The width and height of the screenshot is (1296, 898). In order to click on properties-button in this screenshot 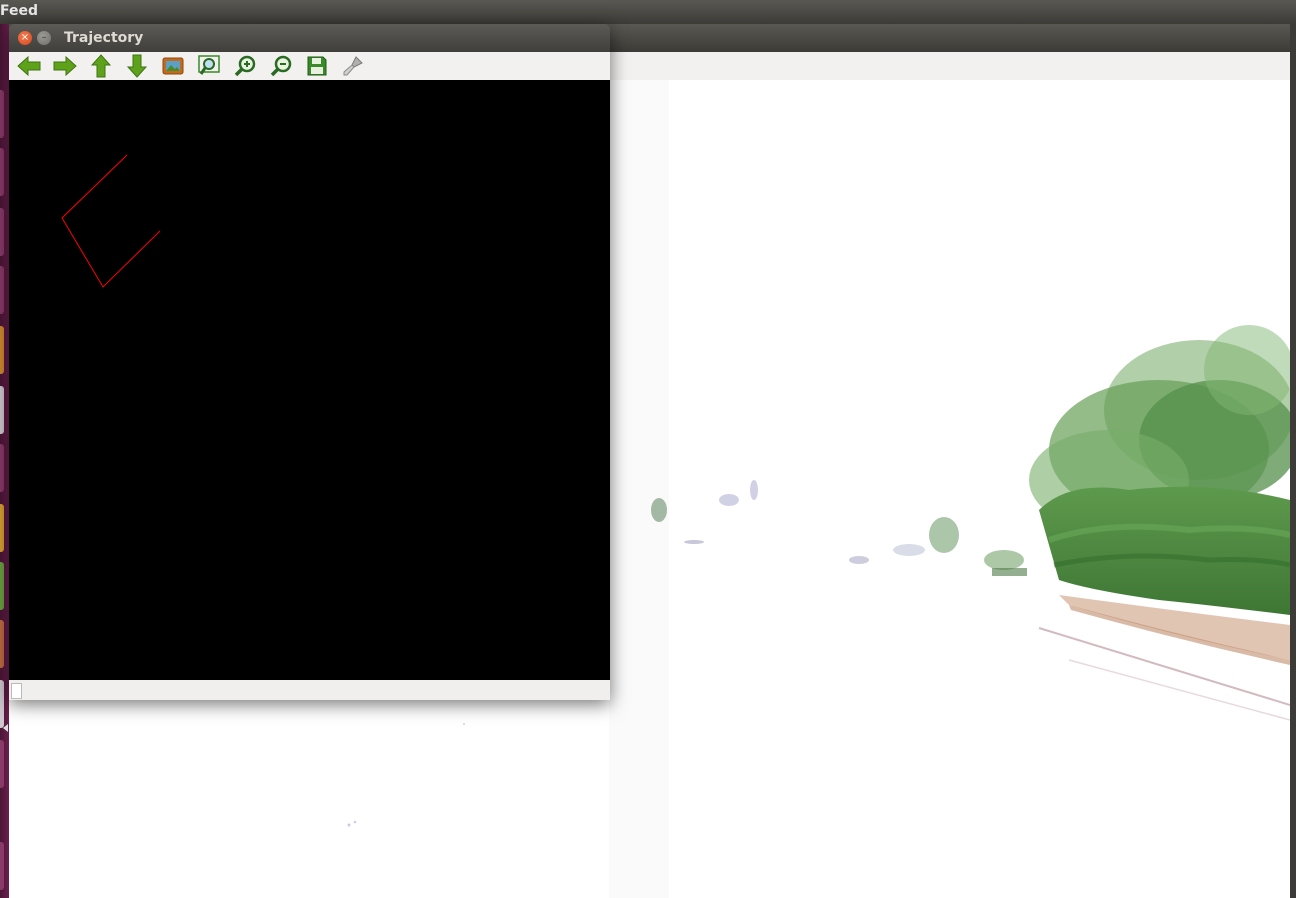, I will do `click(353, 66)`.